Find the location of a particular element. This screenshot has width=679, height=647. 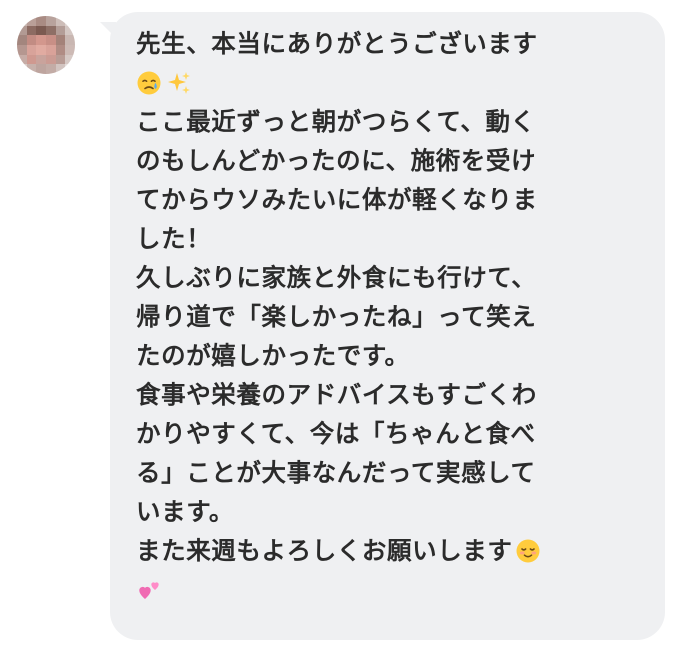

message-line: 帰り道で「楽しかったね」って笑え is located at coordinates (336, 316).